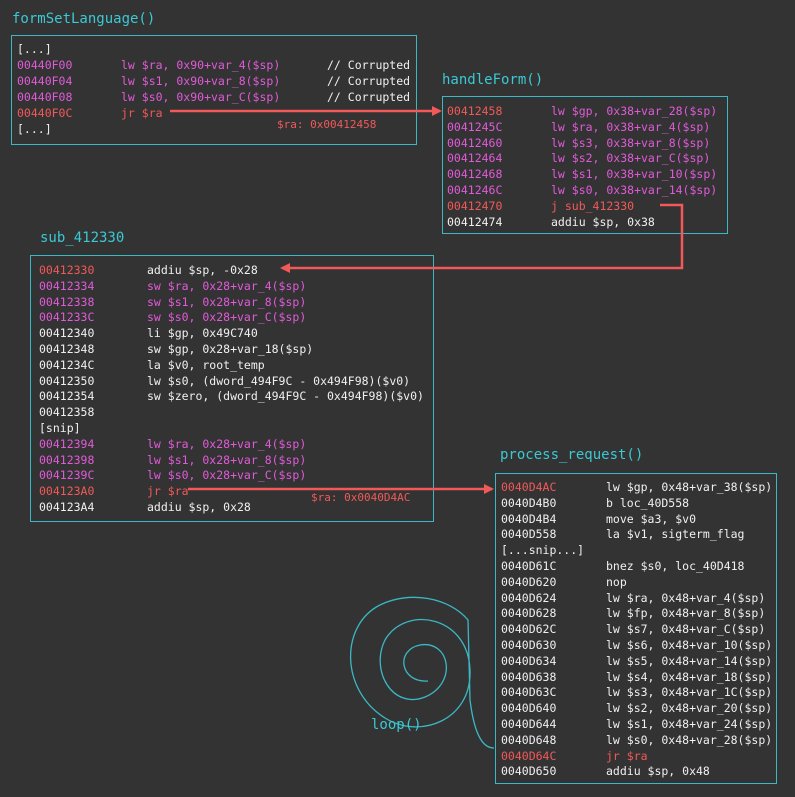 The height and width of the screenshot is (797, 795). I want to click on ra-label-process-request: $ra: 0x0040D4AC, so click(361, 497).